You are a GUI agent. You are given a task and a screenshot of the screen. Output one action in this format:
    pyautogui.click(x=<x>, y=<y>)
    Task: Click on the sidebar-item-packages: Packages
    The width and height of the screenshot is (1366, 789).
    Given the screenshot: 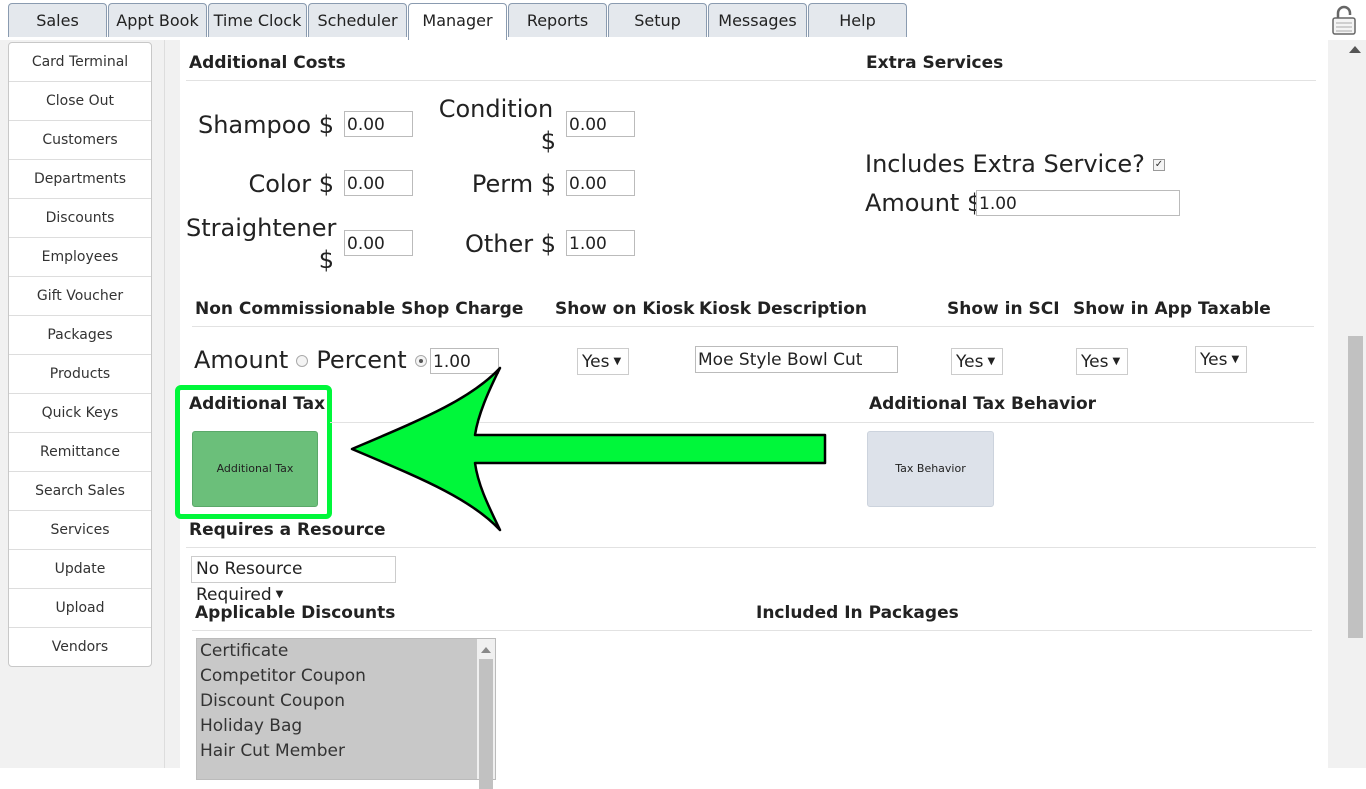 What is the action you would take?
    pyautogui.click(x=80, y=335)
    